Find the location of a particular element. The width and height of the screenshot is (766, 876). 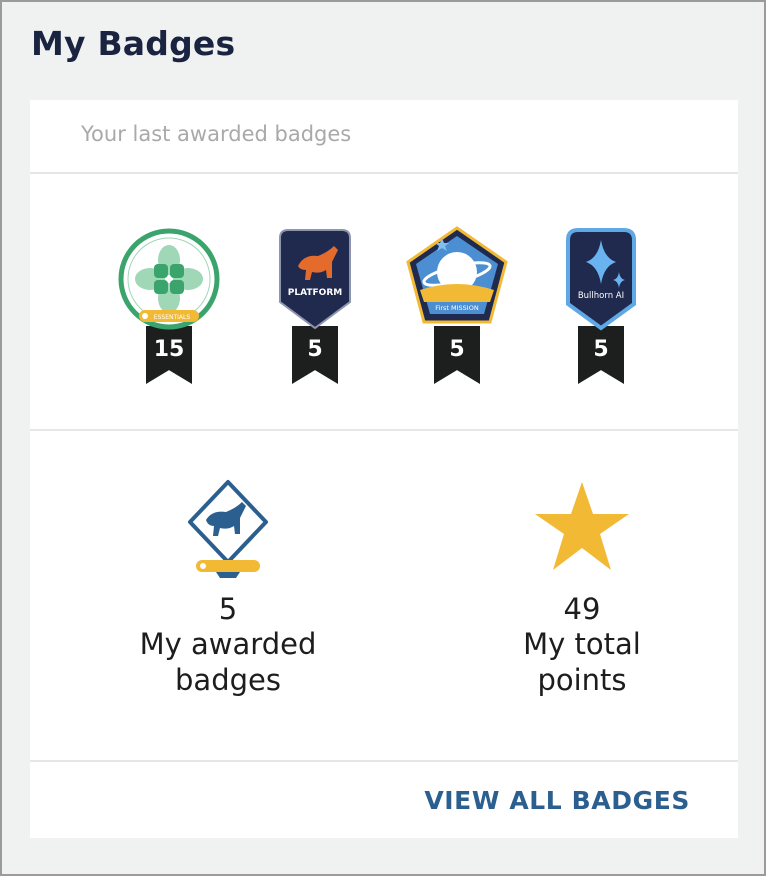

svg-text: First MISSION is located at coordinates (457, 308).